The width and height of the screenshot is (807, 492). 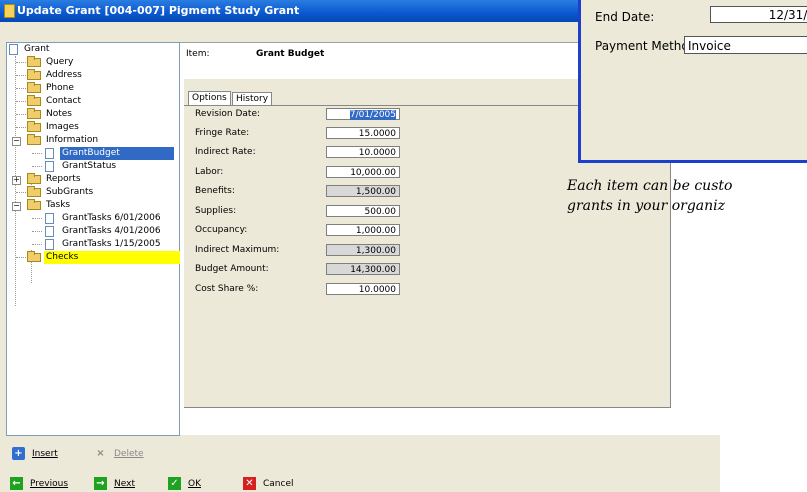 What do you see at coordinates (188, 484) in the screenshot?
I see `ok-button: ✓ OK` at bounding box center [188, 484].